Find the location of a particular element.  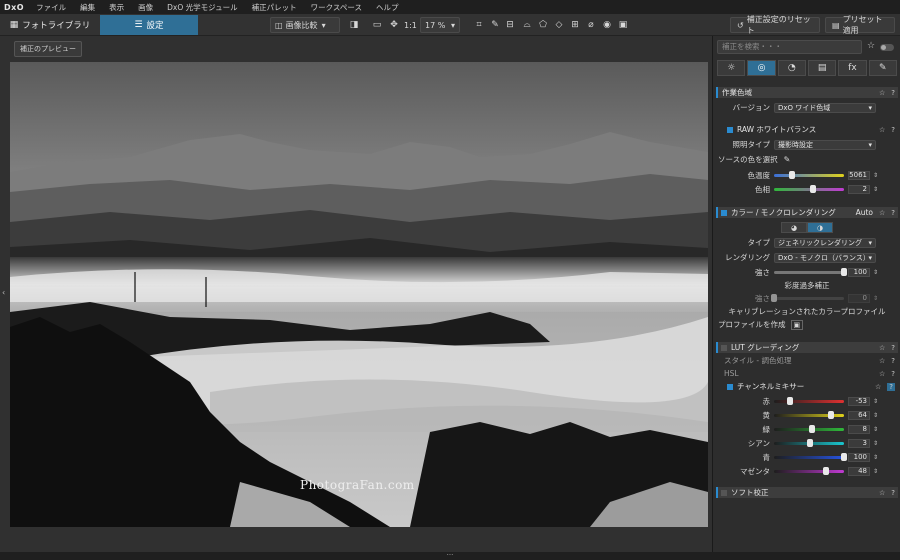

temperature-value: 5061 is located at coordinates (859, 175).